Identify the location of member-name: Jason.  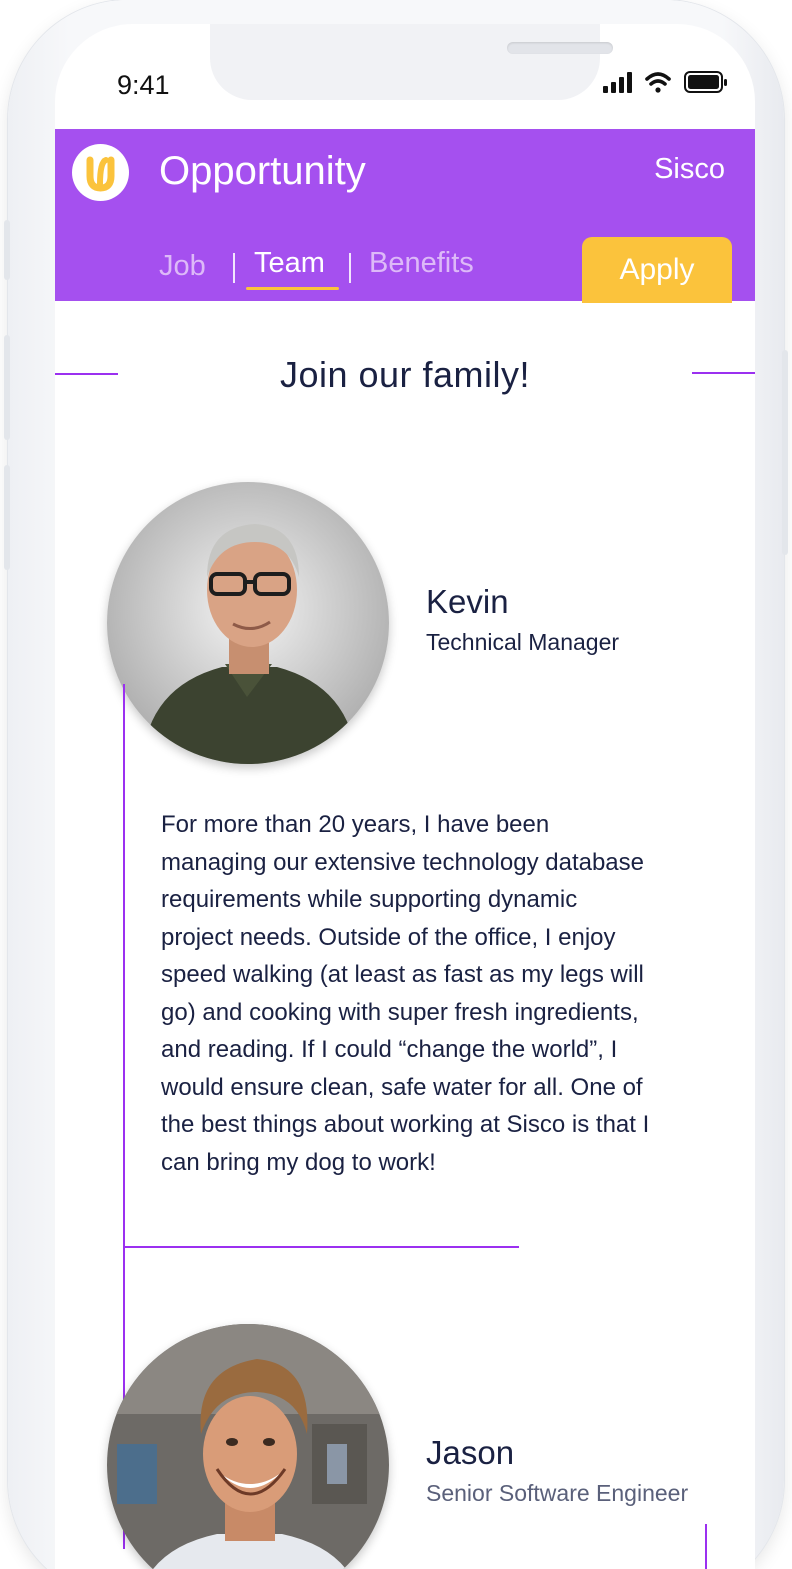
(470, 1452).